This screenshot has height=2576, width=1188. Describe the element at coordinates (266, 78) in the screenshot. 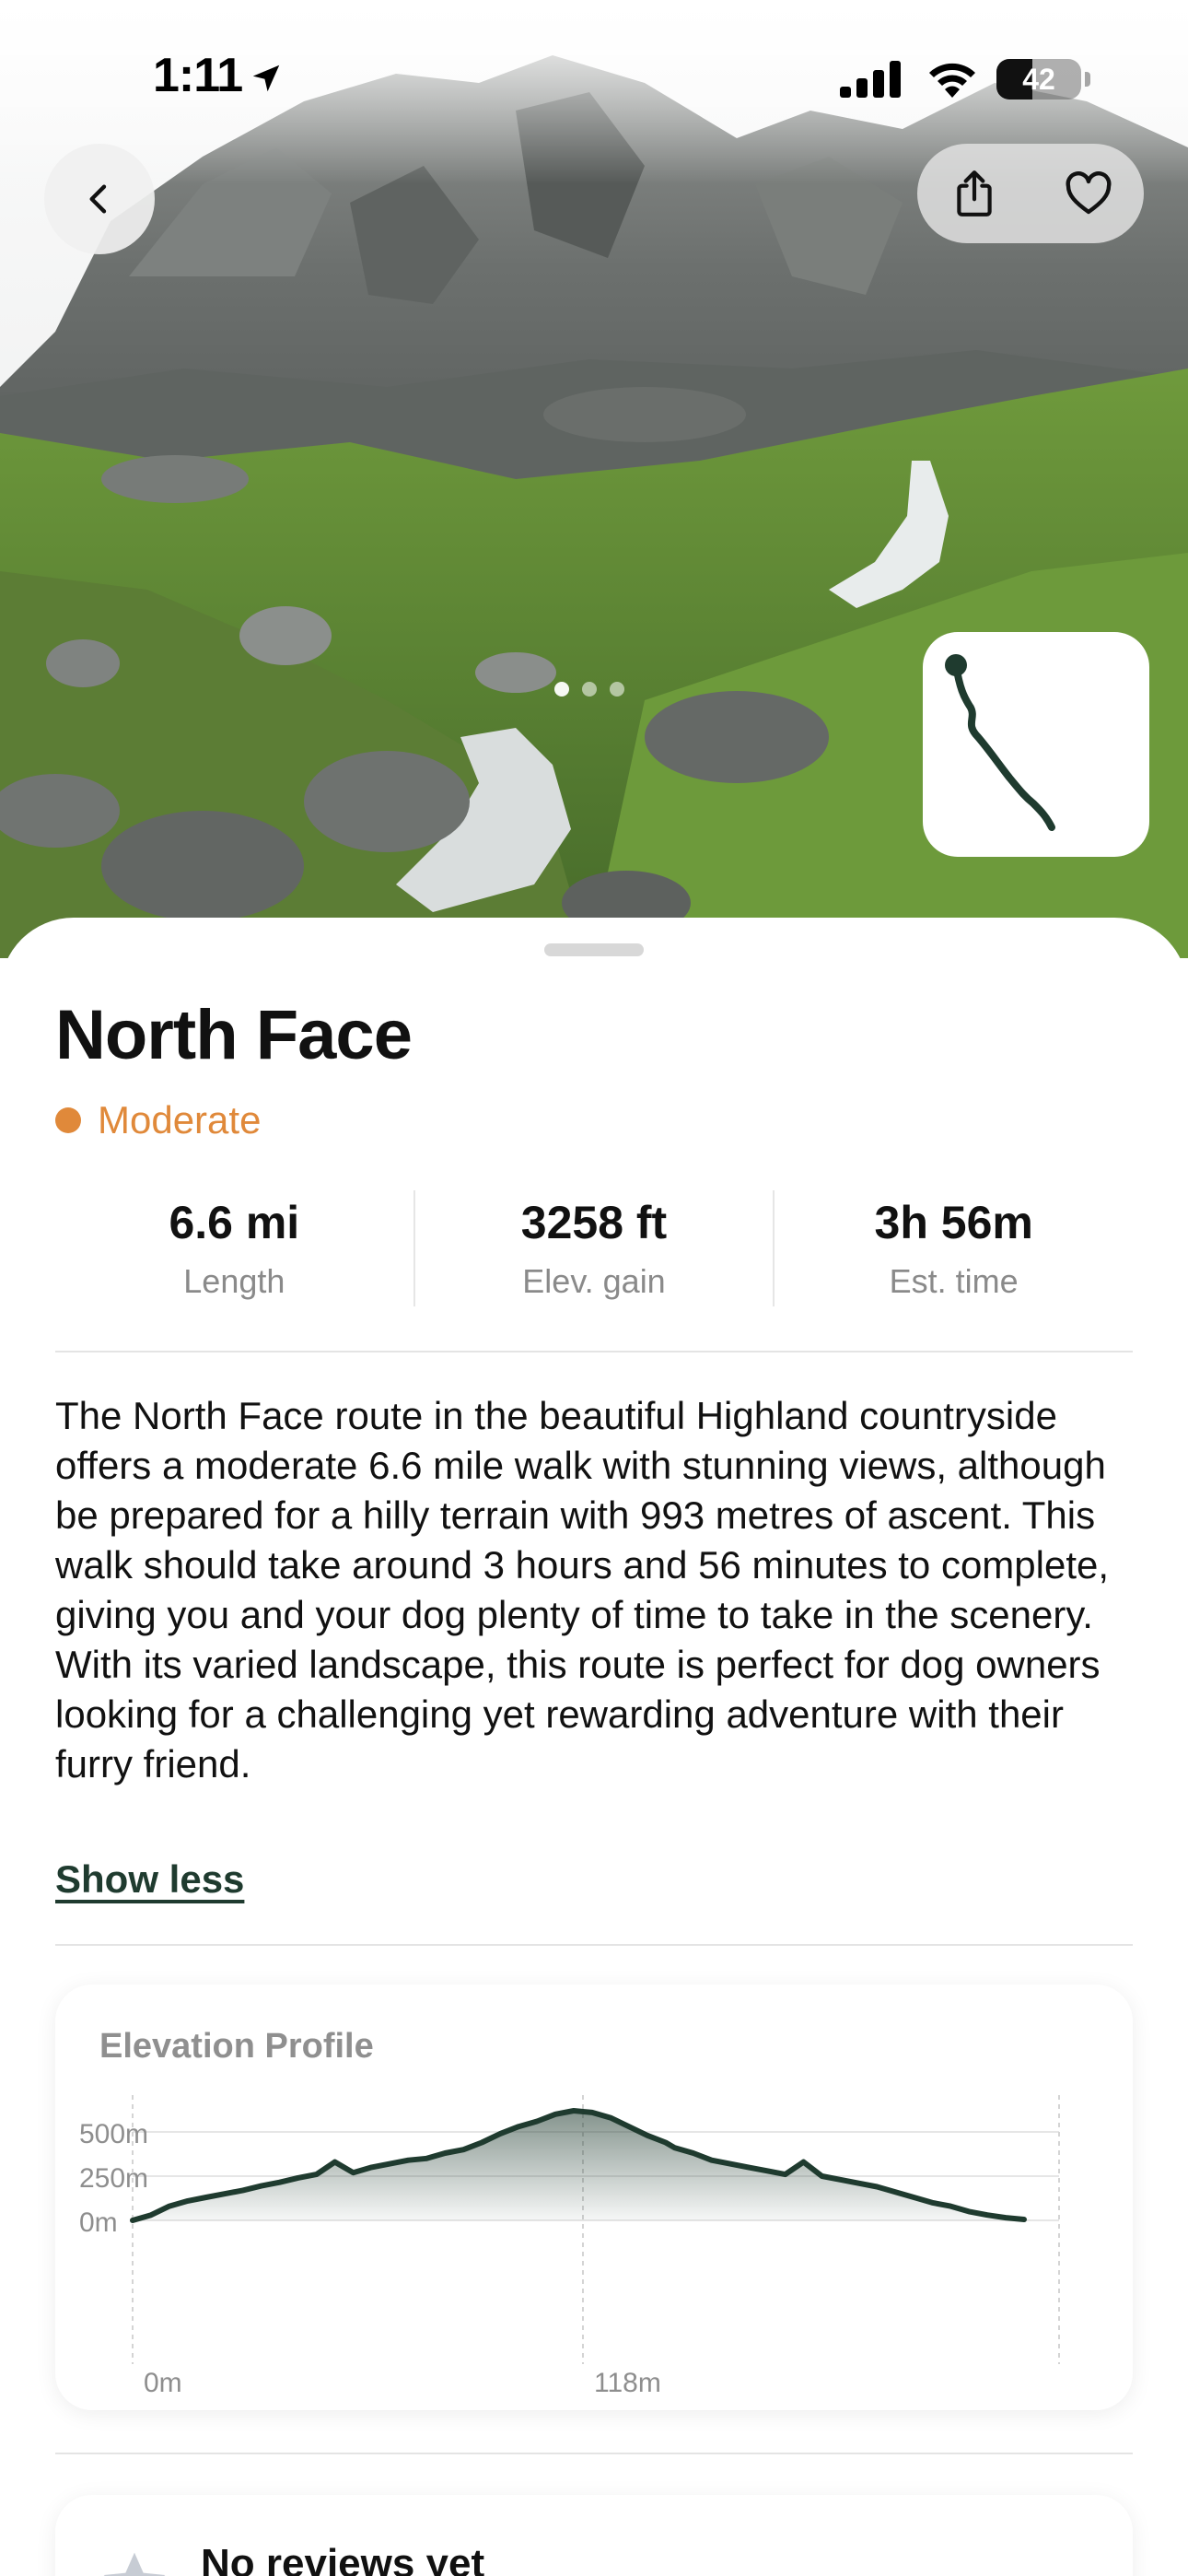

I see `location-arrow-icon` at that location.